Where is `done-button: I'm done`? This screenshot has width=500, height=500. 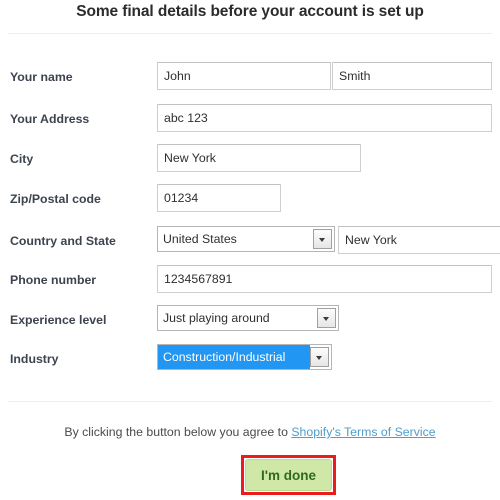
done-button: I'm done is located at coordinates (288, 475).